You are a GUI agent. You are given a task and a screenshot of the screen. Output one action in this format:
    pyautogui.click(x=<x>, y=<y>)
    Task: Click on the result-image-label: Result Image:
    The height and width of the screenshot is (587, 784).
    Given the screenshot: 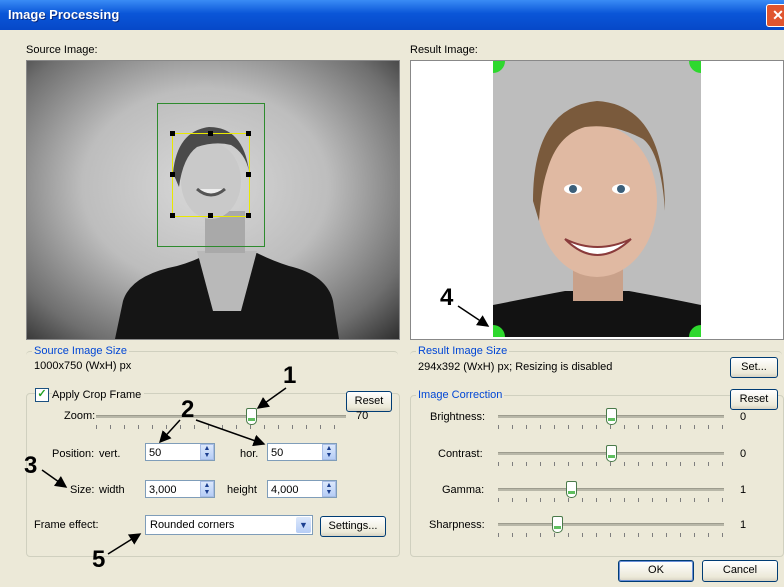 What is the action you would take?
    pyautogui.click(x=444, y=50)
    